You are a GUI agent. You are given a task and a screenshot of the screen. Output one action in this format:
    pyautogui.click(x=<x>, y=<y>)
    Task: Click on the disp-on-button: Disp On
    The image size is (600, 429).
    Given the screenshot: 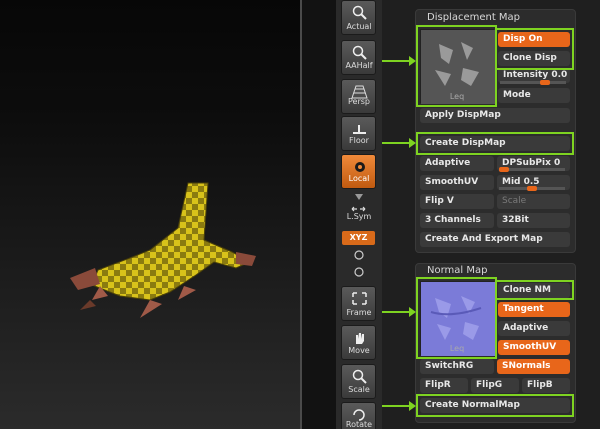 What is the action you would take?
    pyautogui.click(x=534, y=39)
    